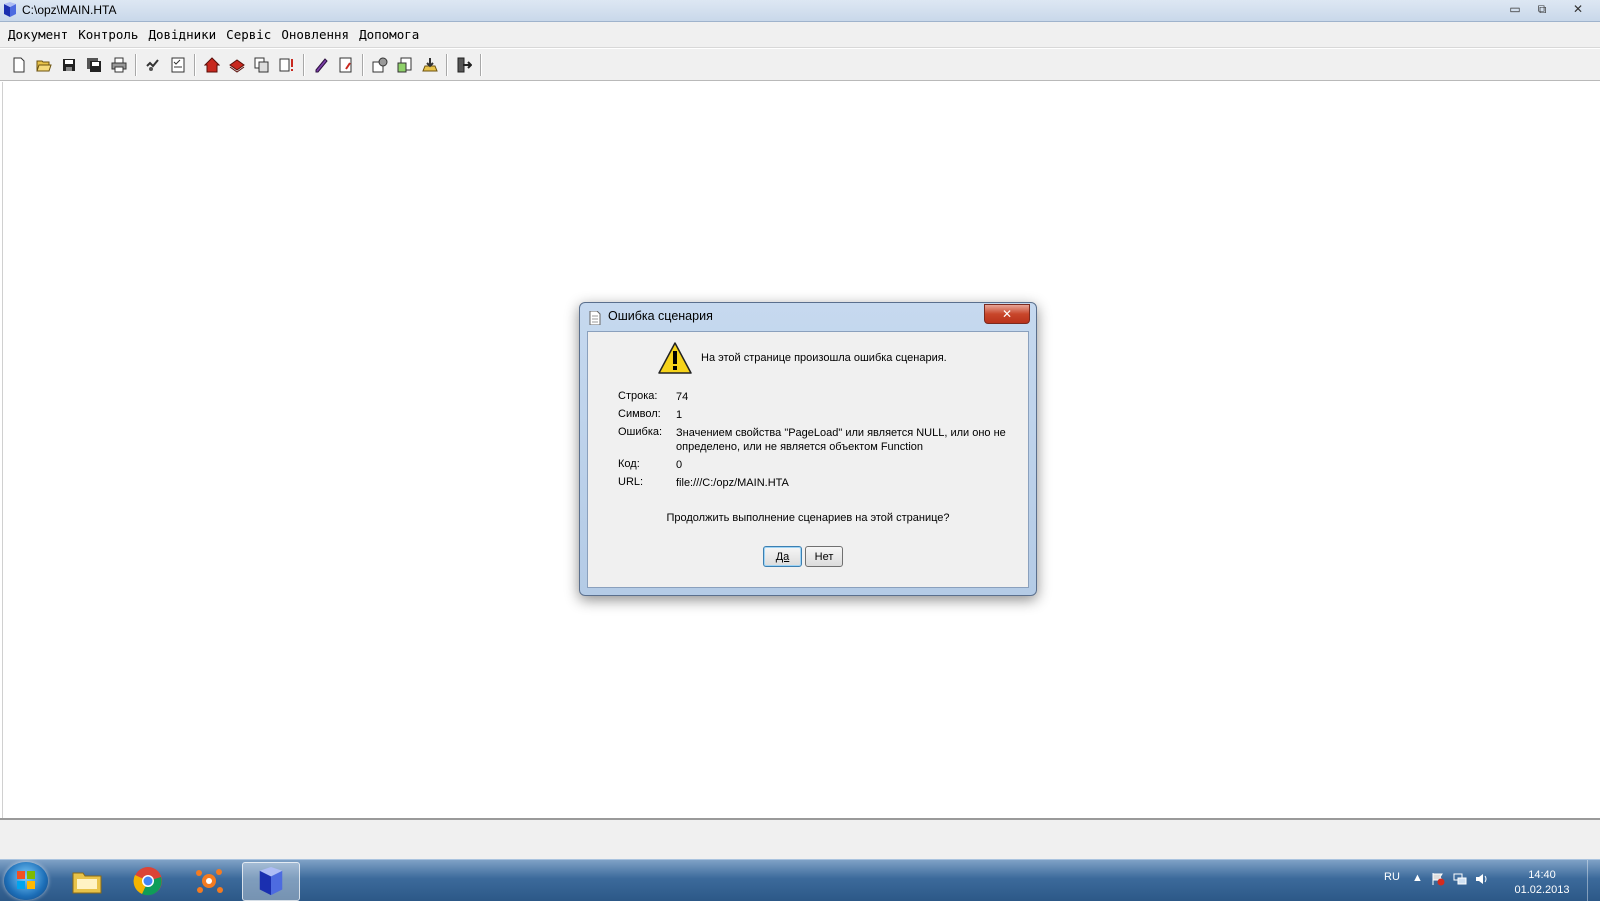  I want to click on check-tool-icon, so click(152, 64).